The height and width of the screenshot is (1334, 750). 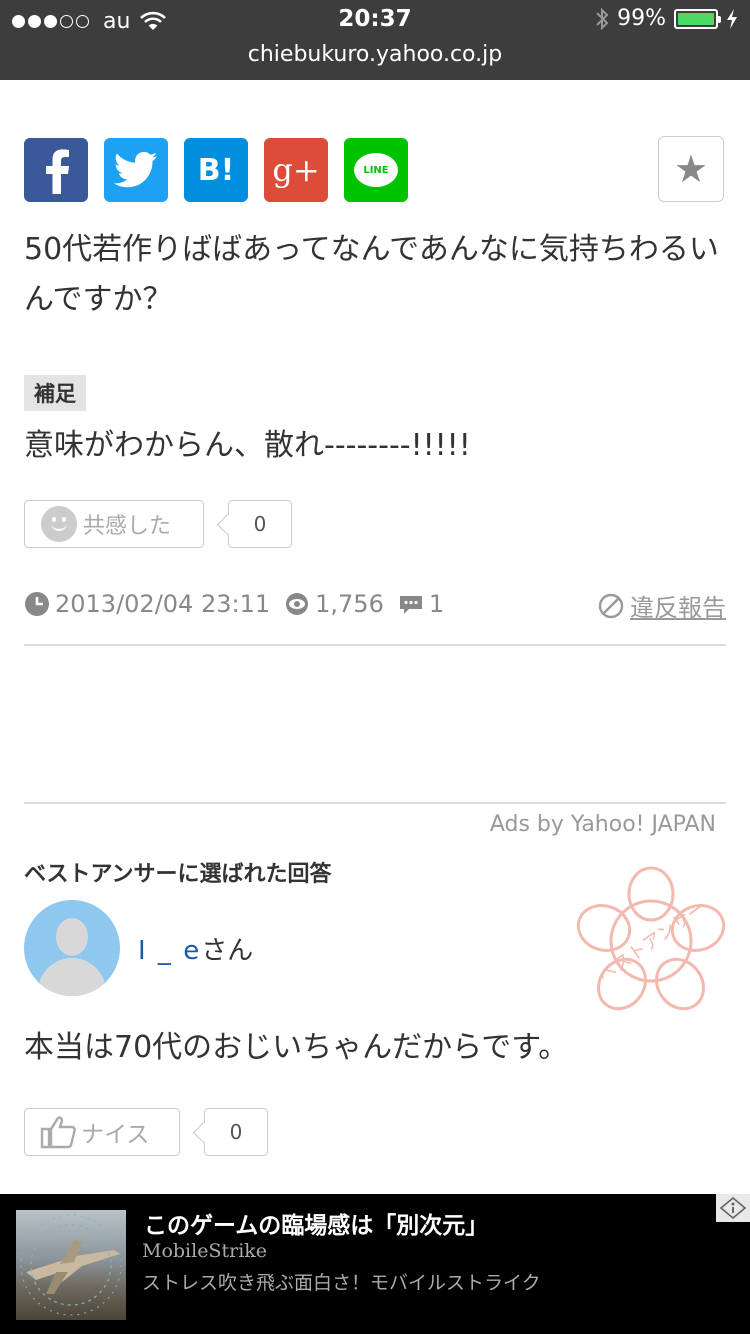 What do you see at coordinates (236, 1132) in the screenshot?
I see `nice-count: 0` at bounding box center [236, 1132].